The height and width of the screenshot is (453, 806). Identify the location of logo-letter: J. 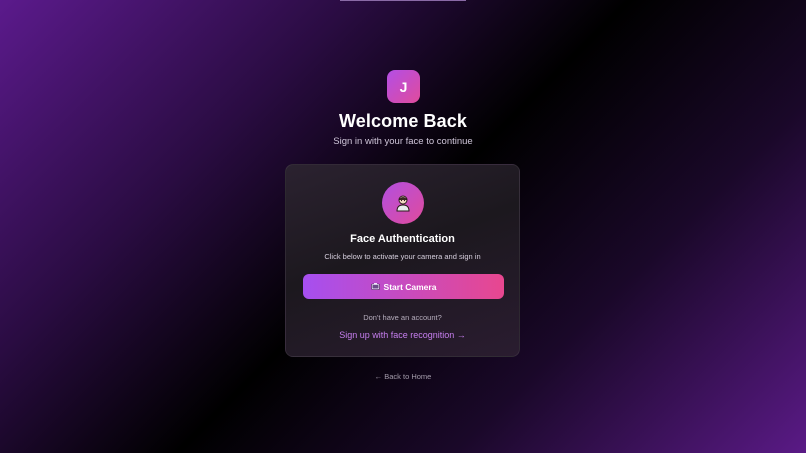
(403, 86).